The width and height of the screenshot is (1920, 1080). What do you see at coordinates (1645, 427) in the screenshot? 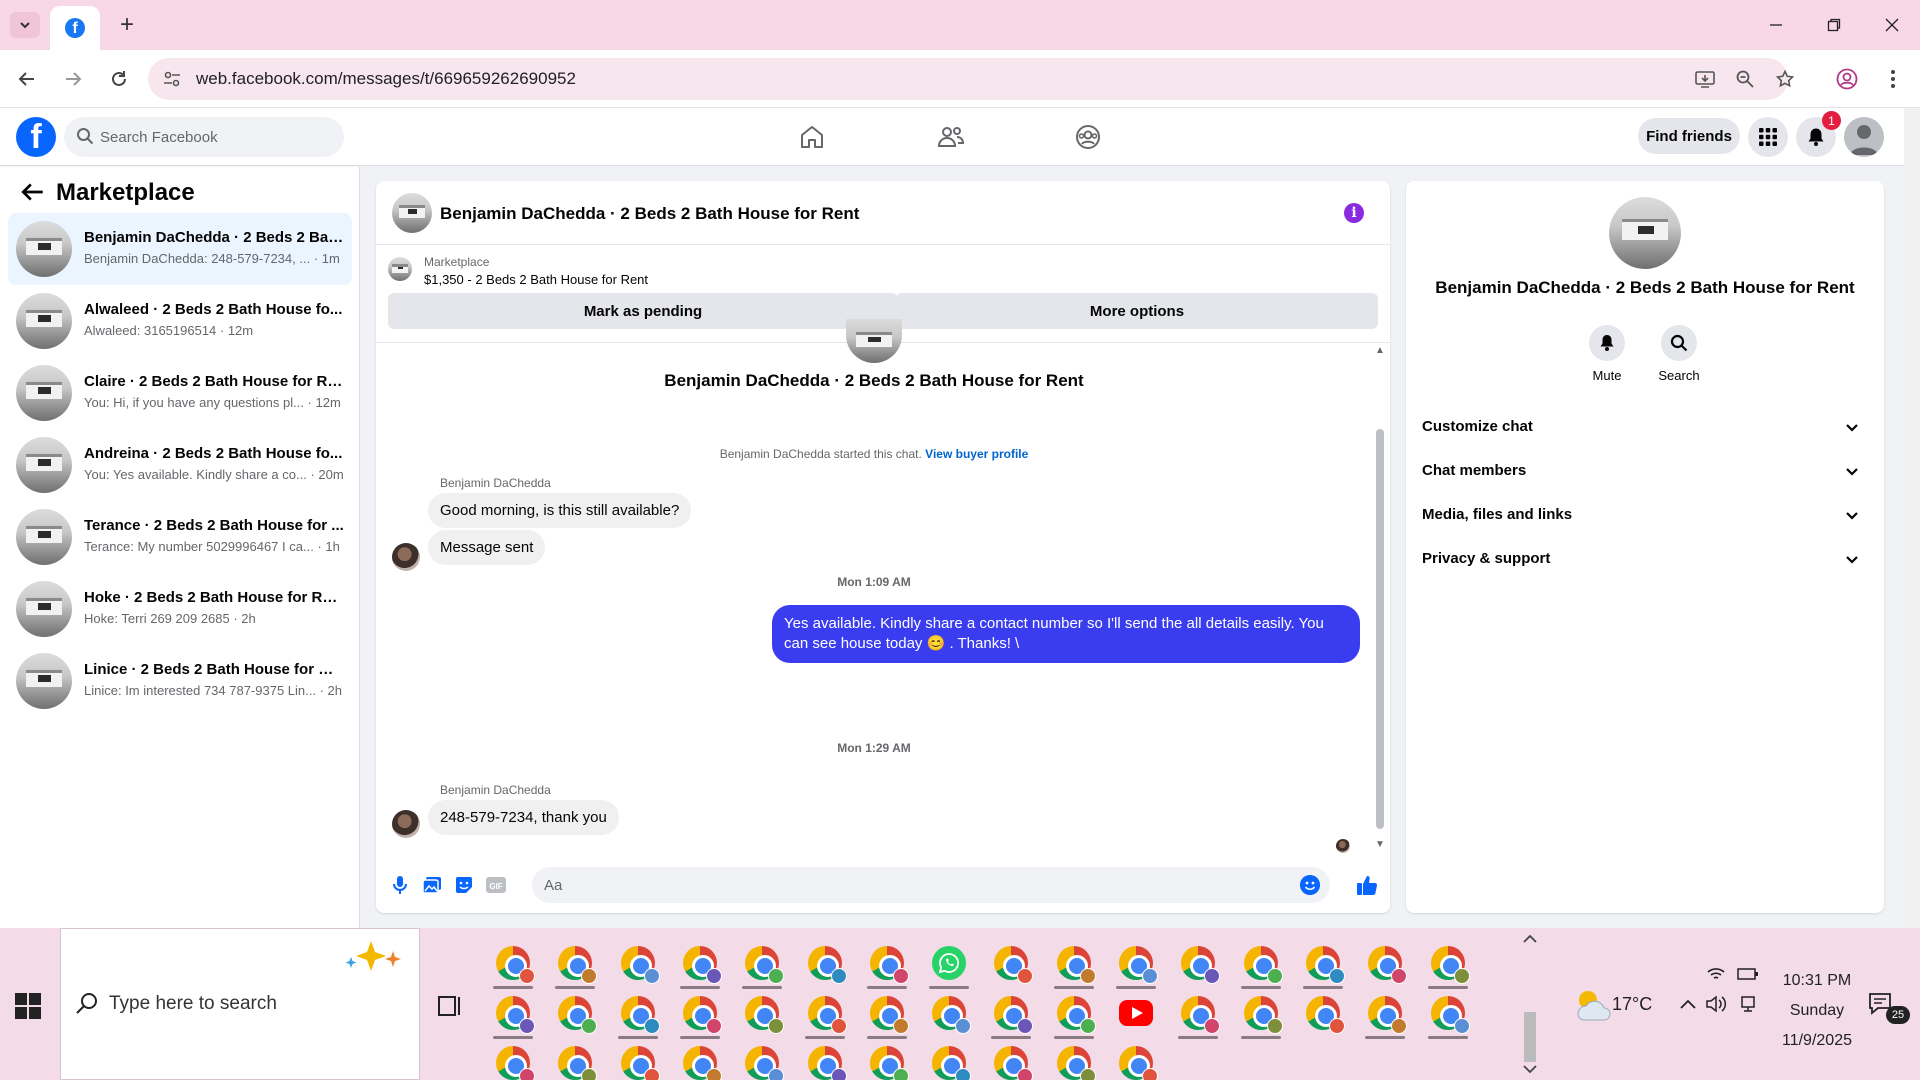
I see `customize-chat-row: Customize chat` at bounding box center [1645, 427].